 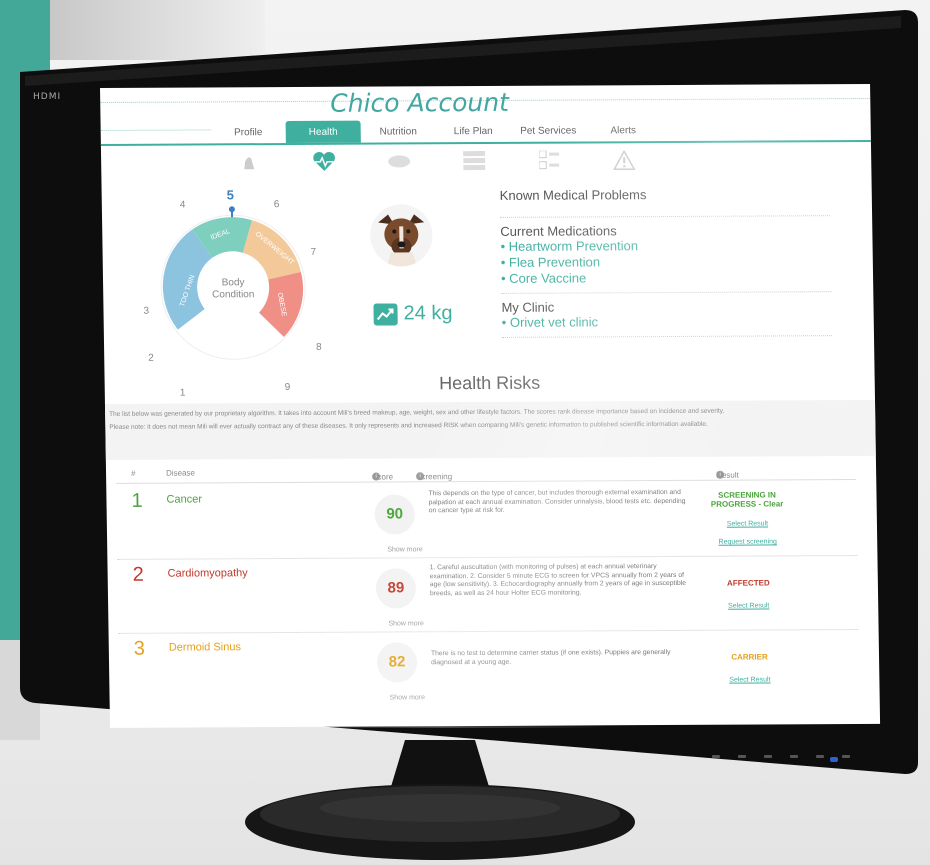 I want to click on pet-avatar, so click(x=401, y=235).